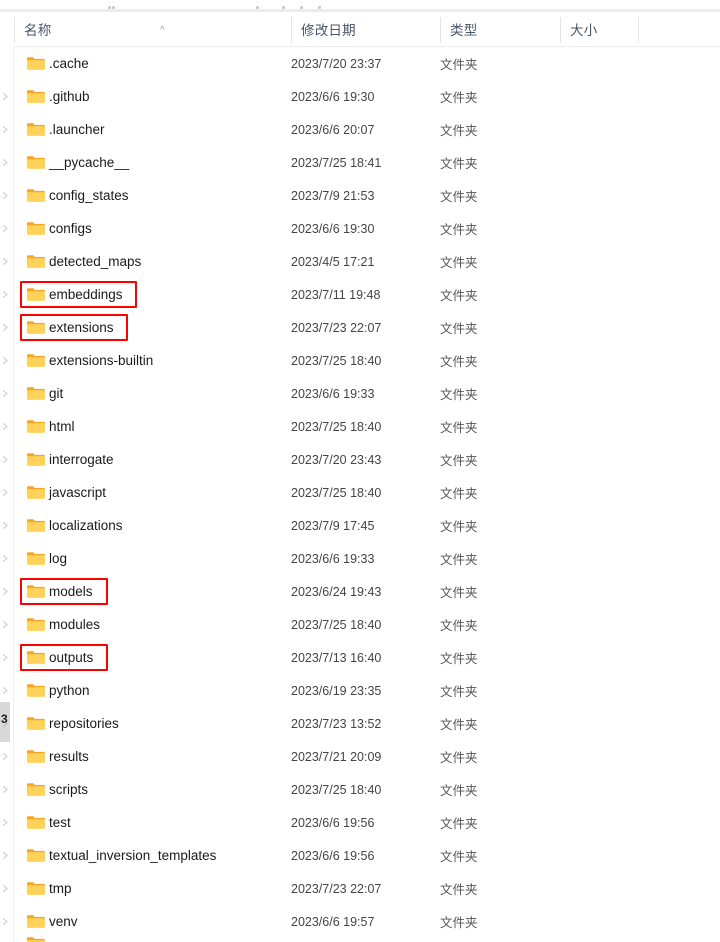  What do you see at coordinates (360, 591) in the screenshot?
I see `table-row: models 2023/6/24 19:43 文件夹` at bounding box center [360, 591].